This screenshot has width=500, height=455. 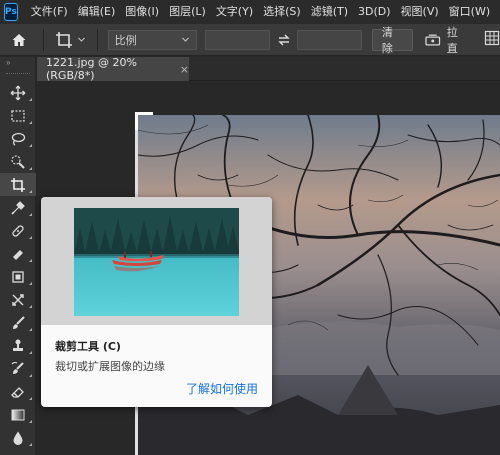 I want to click on lasso-tool, so click(x=18, y=138).